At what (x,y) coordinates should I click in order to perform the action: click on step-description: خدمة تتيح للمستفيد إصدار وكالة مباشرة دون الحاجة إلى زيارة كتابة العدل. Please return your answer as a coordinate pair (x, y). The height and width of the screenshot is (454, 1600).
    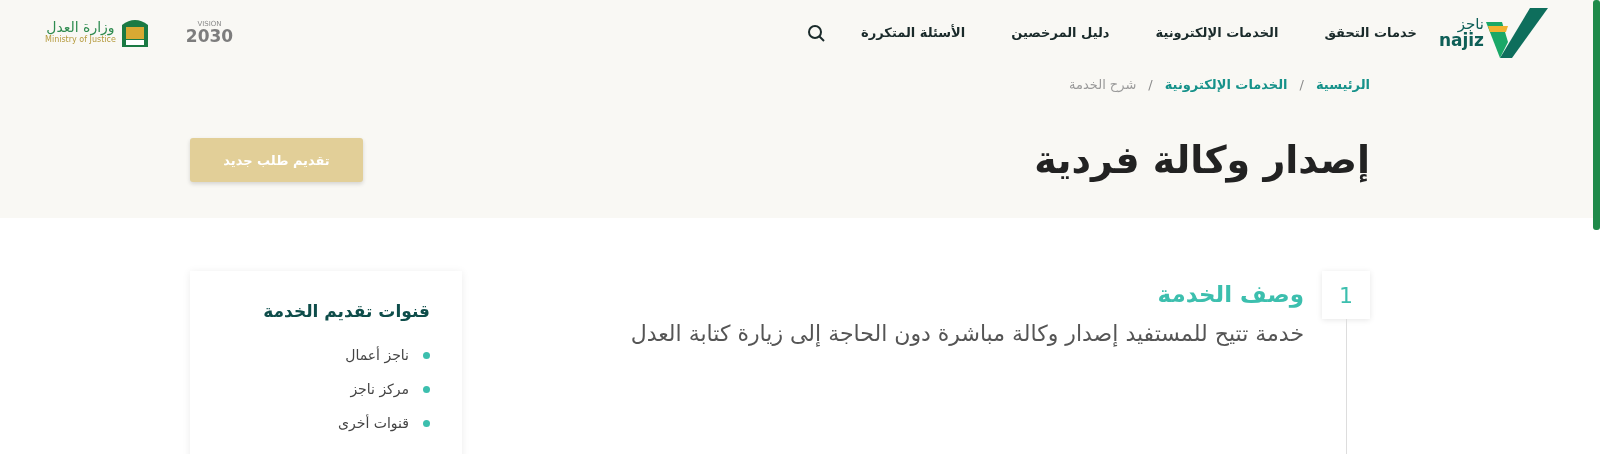
    Looking at the image, I should click on (967, 333).